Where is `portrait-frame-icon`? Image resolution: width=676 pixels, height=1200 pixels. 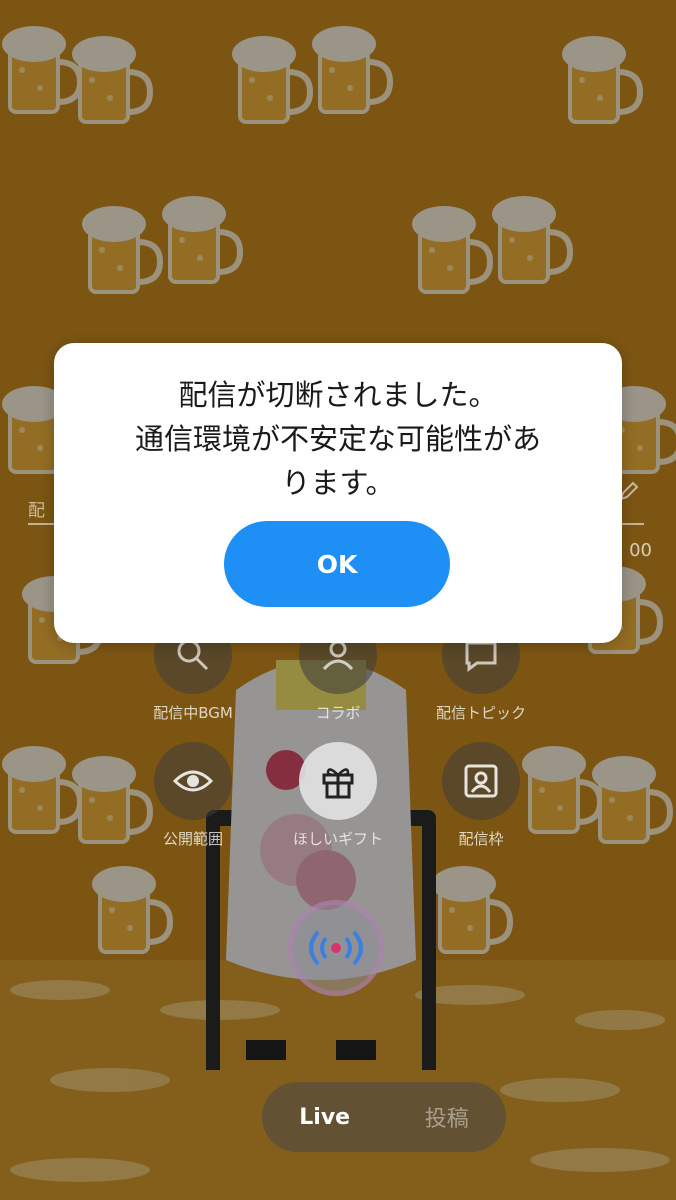 portrait-frame-icon is located at coordinates (481, 781).